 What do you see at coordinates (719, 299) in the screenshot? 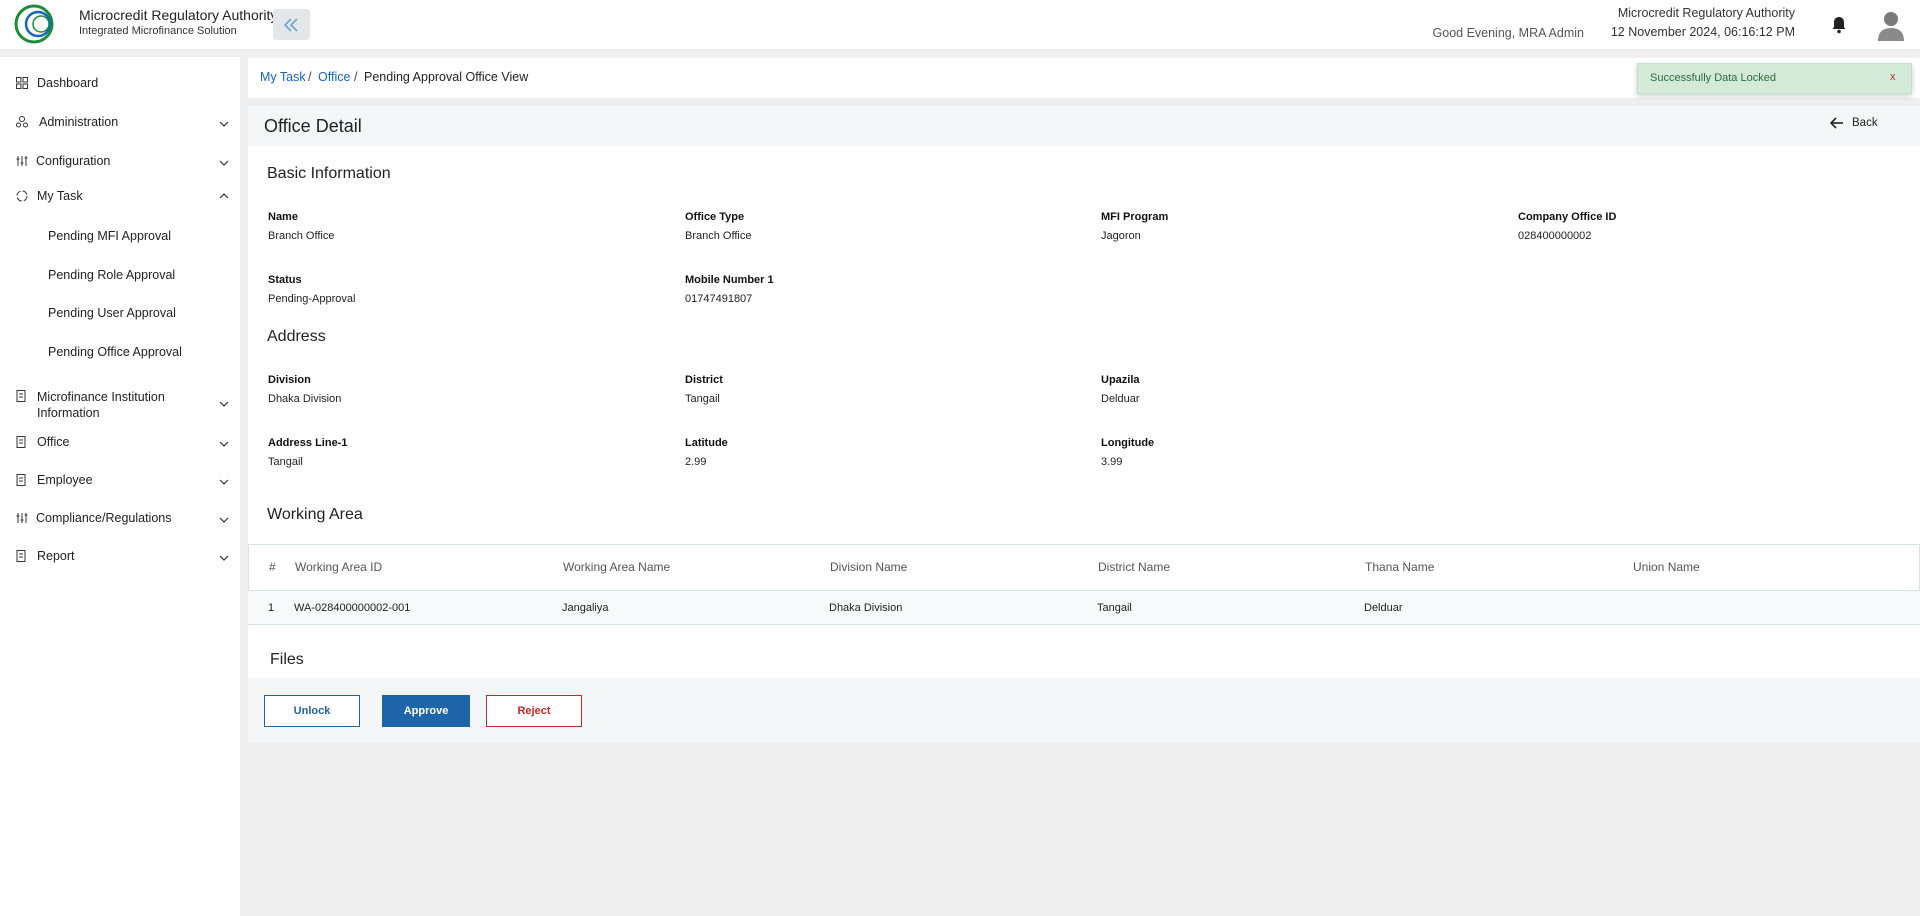
I see `field-value-mobile-number: 01747491807` at bounding box center [719, 299].